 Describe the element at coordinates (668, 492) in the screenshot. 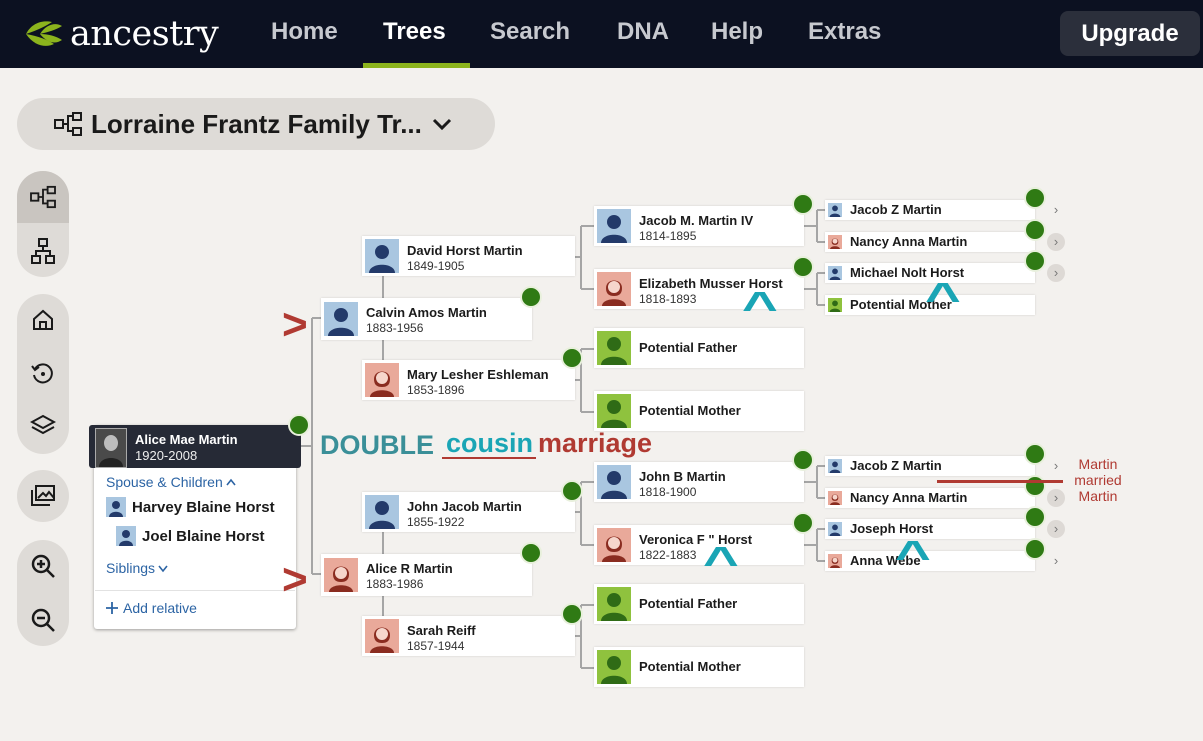

I see `person-dates: 1818-1900` at that location.